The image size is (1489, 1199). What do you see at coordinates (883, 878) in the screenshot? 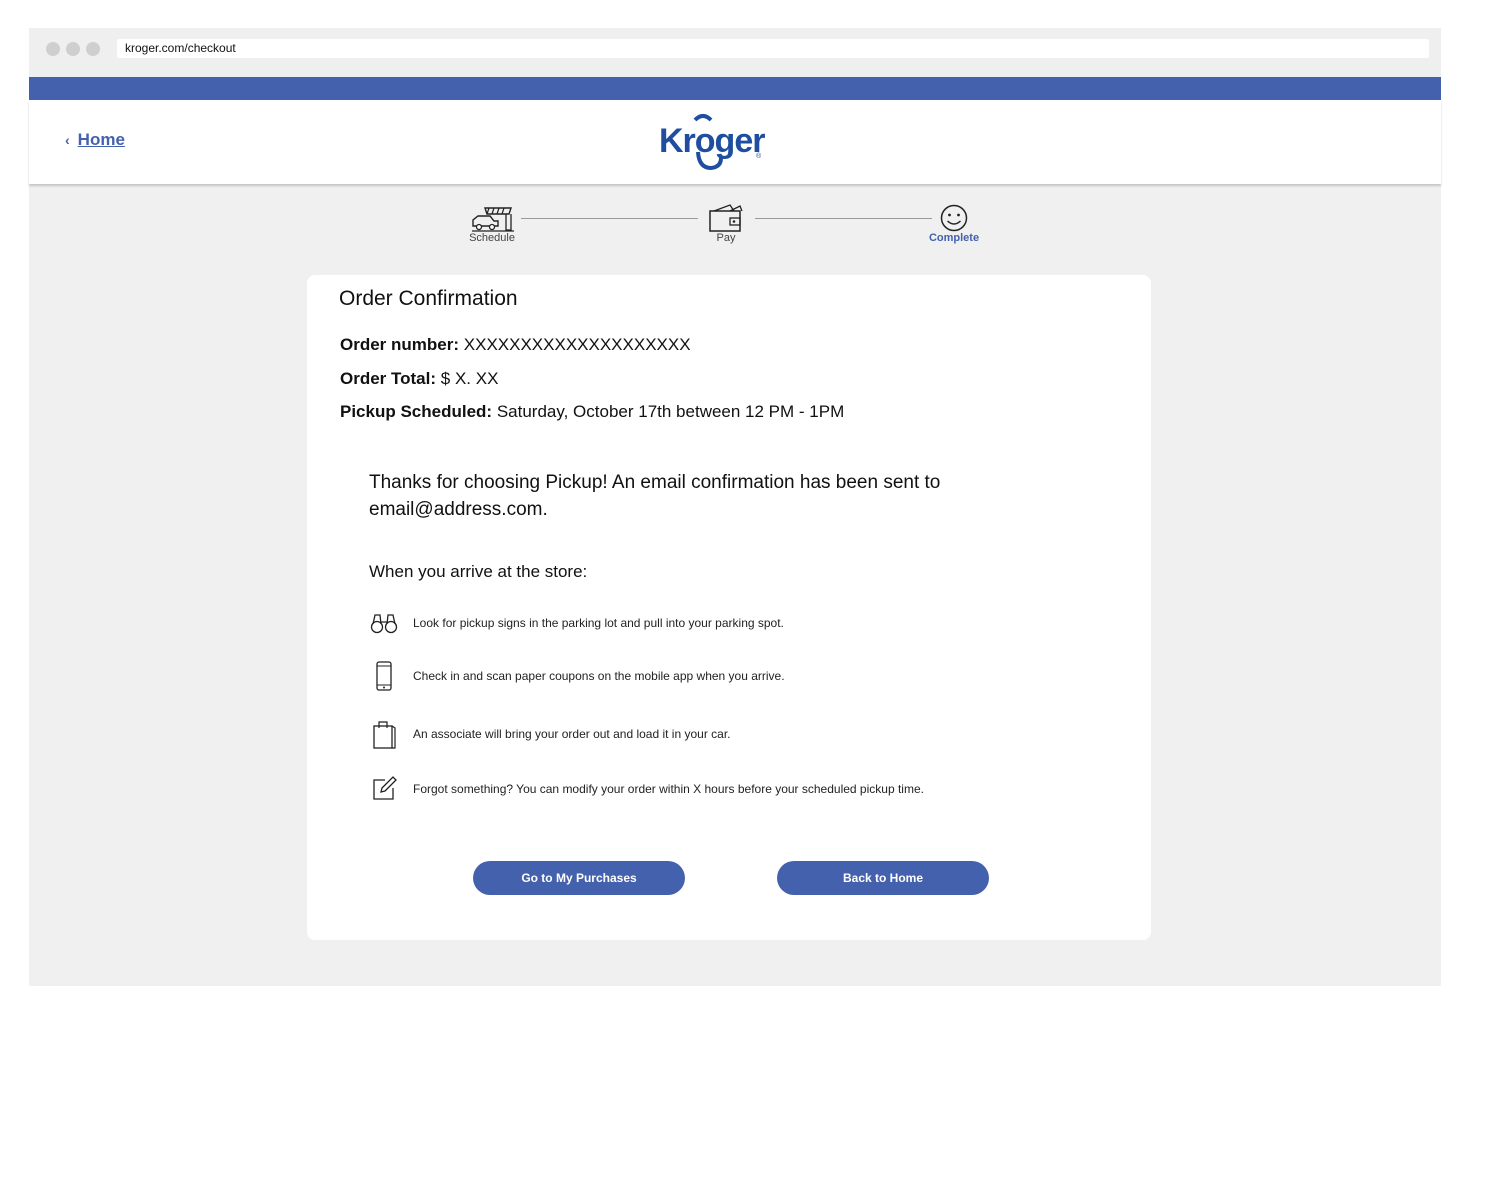
I see `back-to-home-button: Back to Home` at bounding box center [883, 878].